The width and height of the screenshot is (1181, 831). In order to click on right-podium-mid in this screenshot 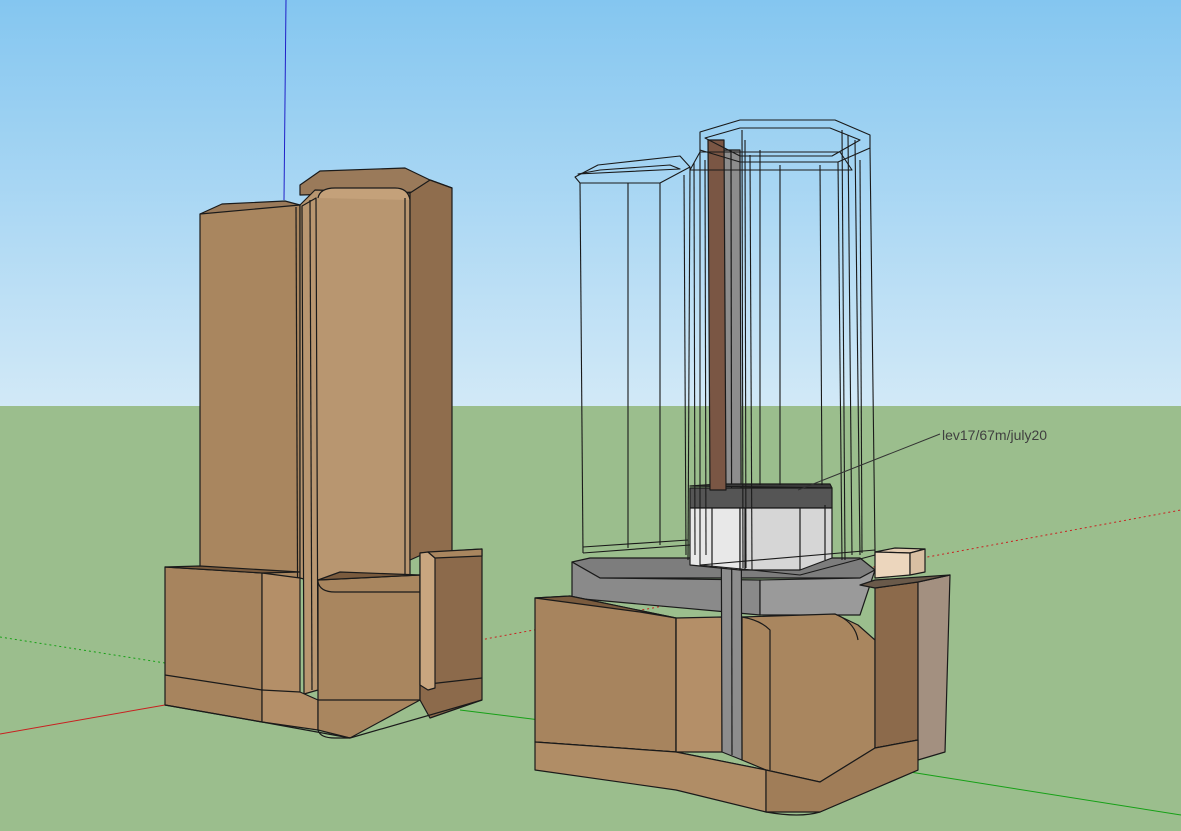, I will do `click(699, 684)`.